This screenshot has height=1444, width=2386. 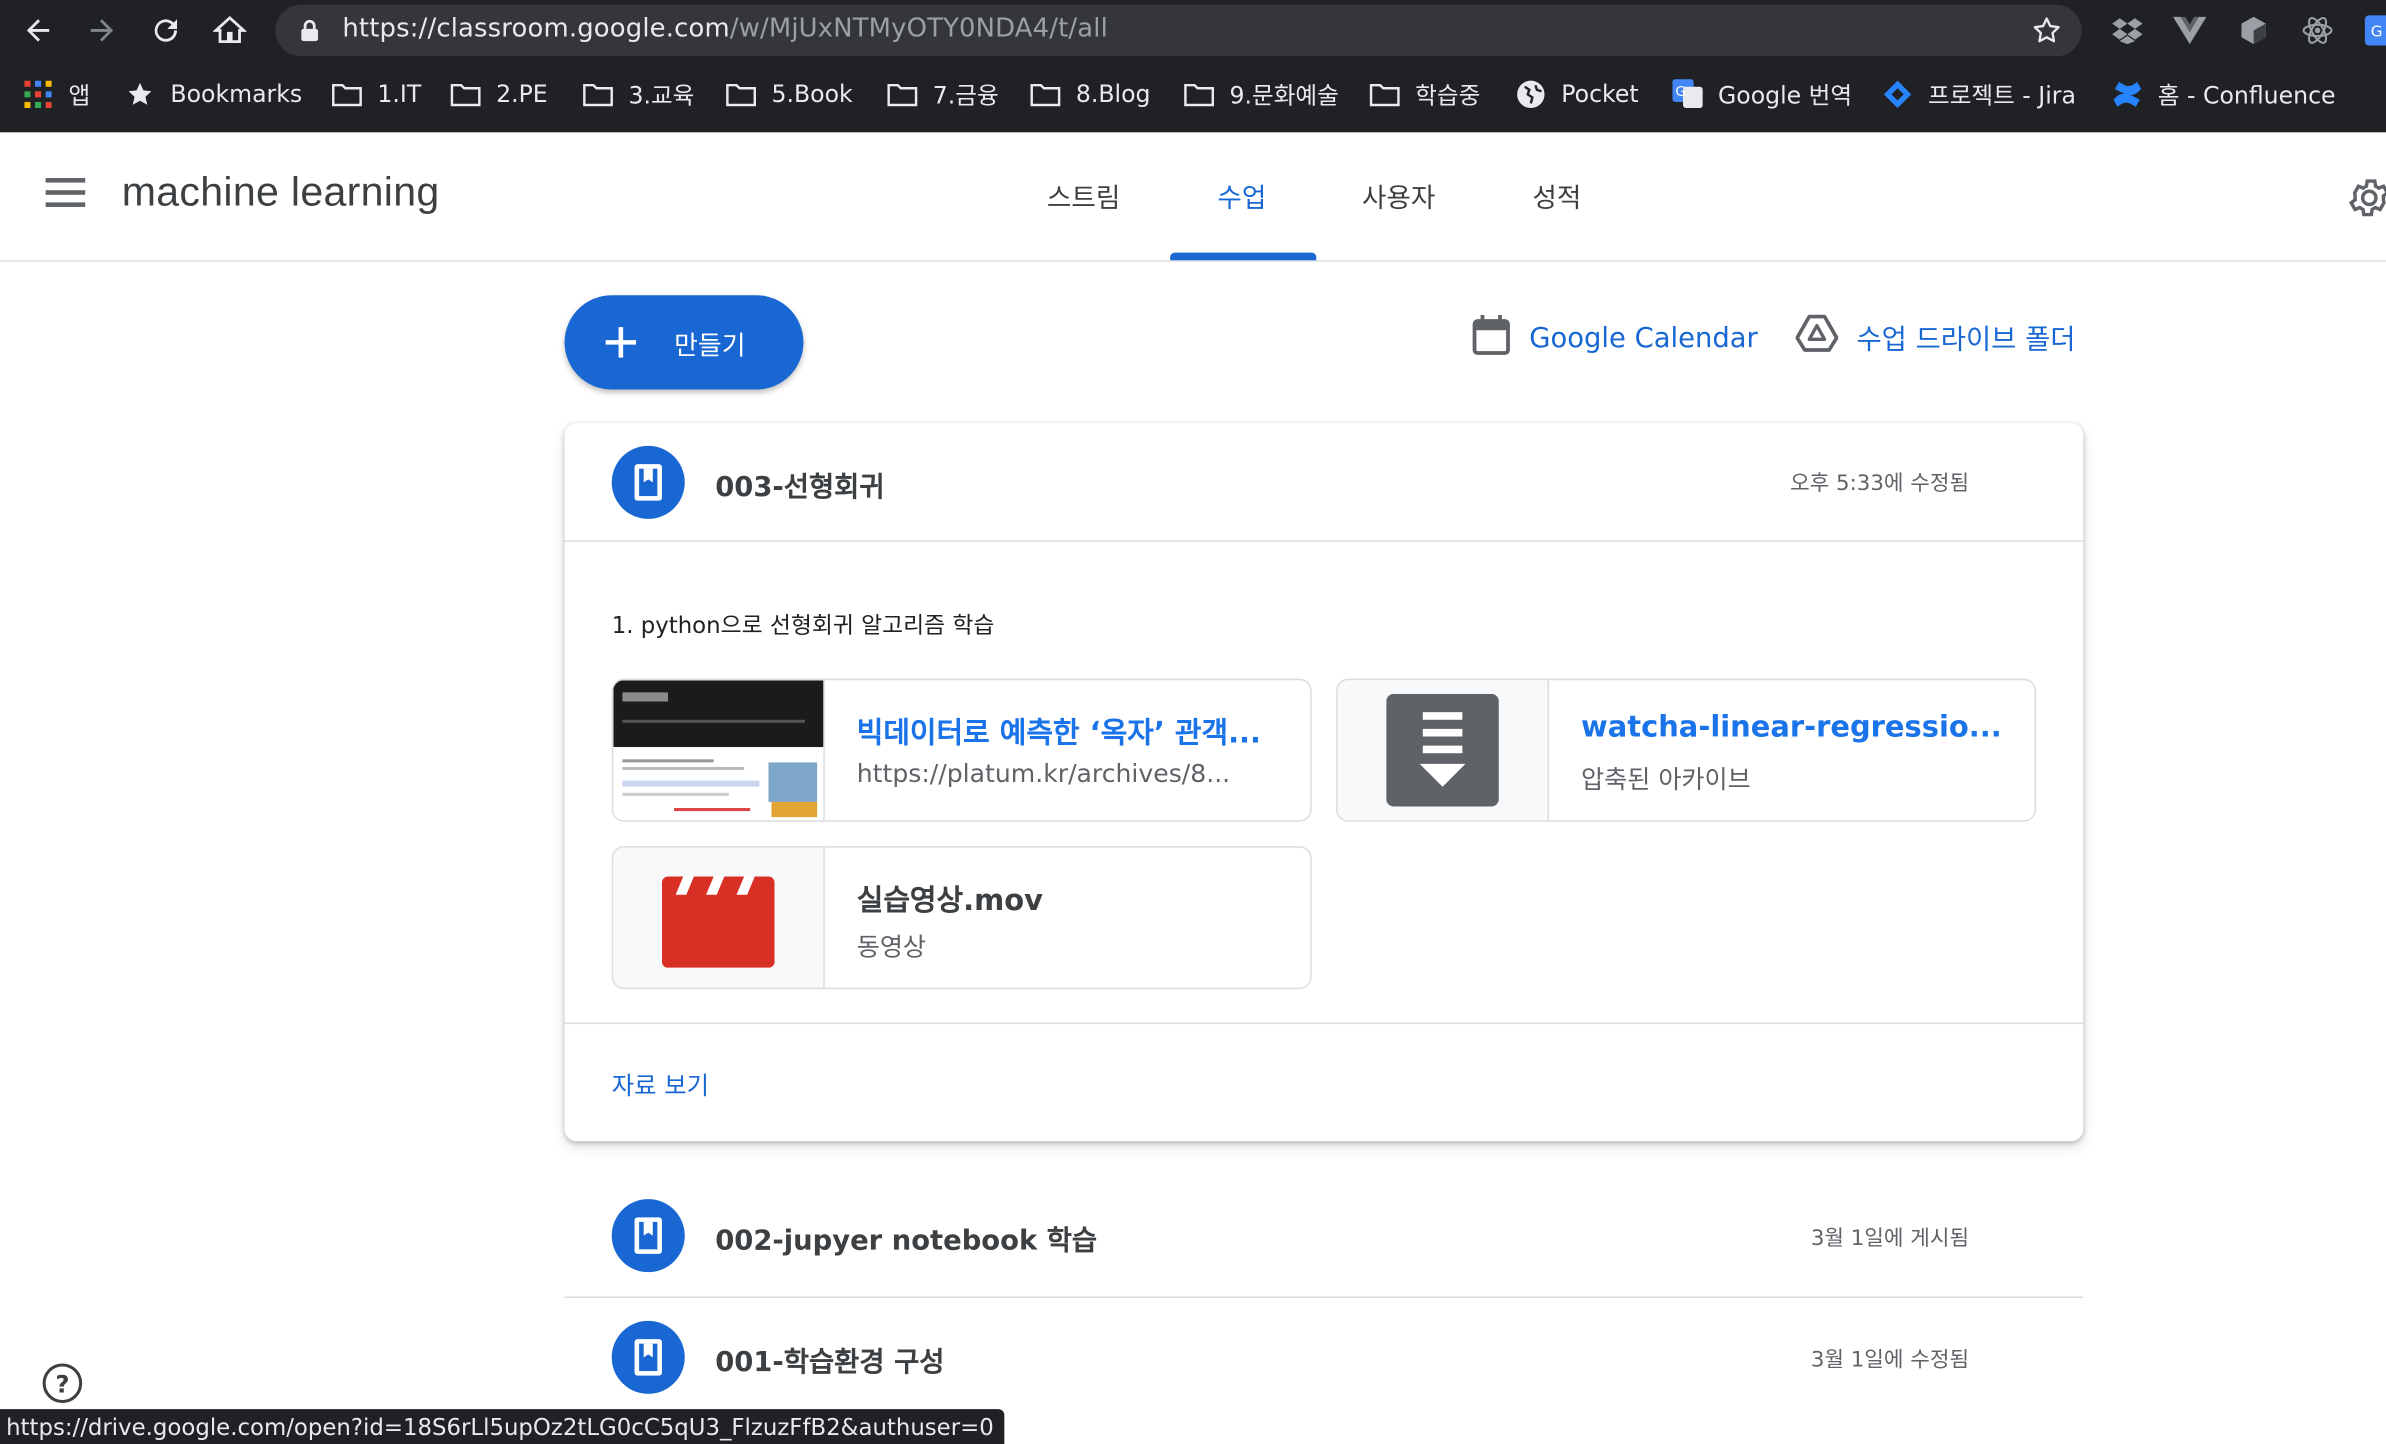 I want to click on google-translate-extension-icon: G, so click(x=2374, y=30).